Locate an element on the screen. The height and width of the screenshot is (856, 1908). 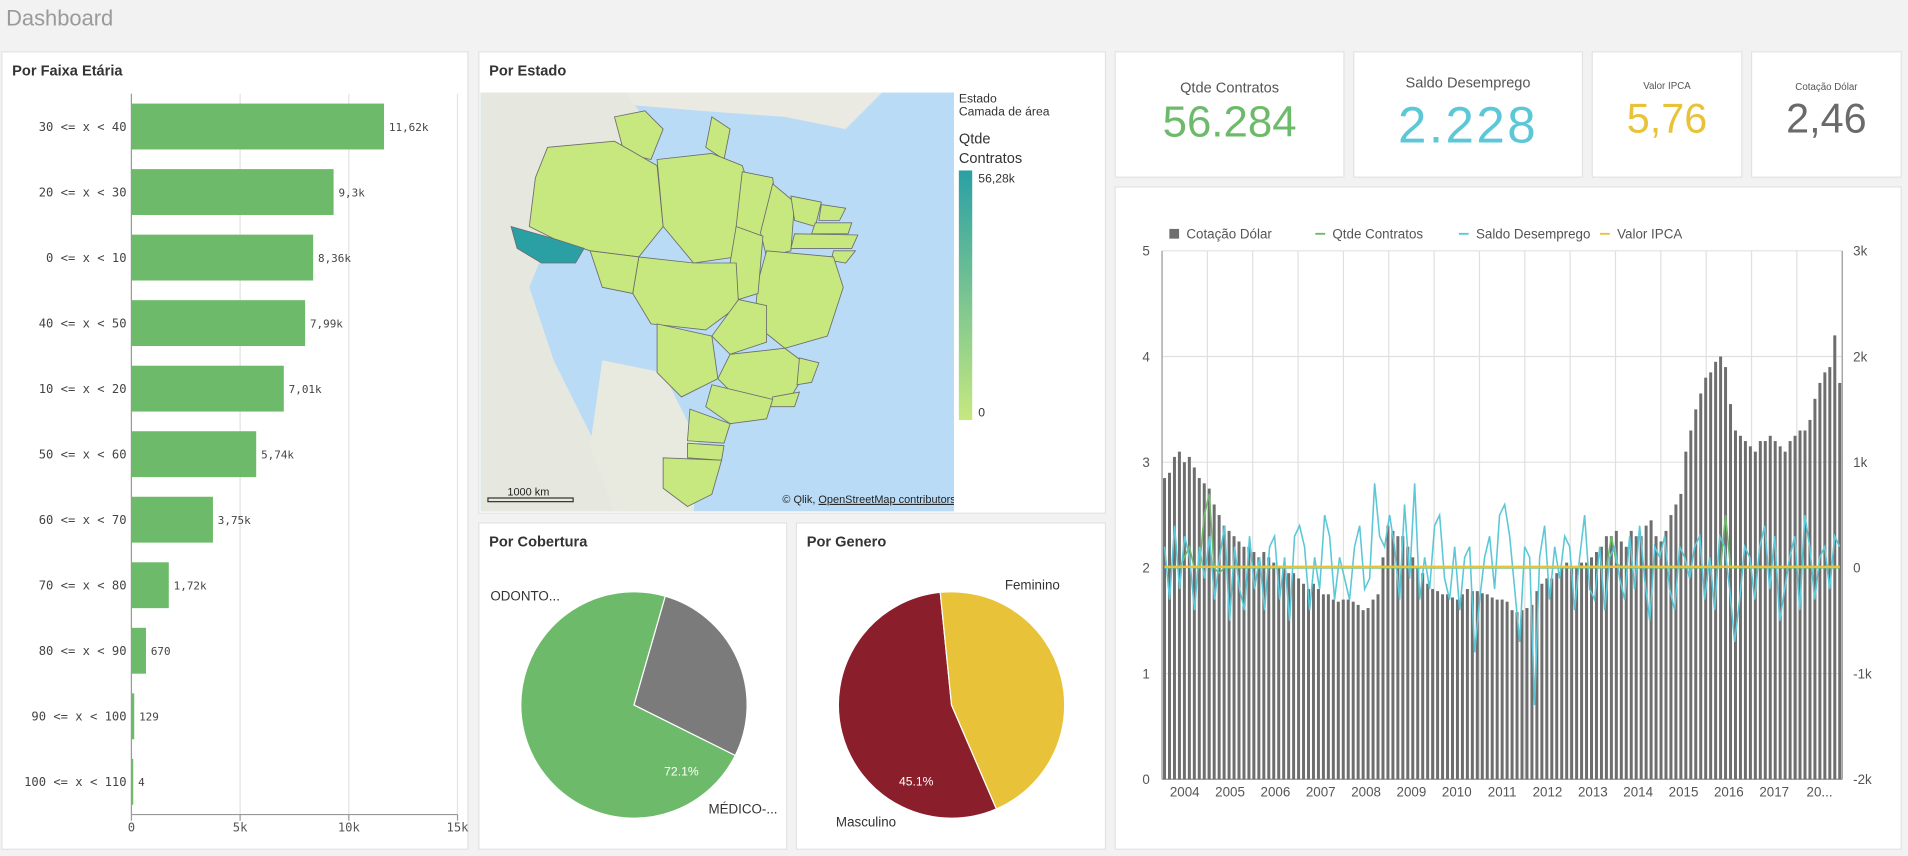
state-bahia is located at coordinates (798, 299).